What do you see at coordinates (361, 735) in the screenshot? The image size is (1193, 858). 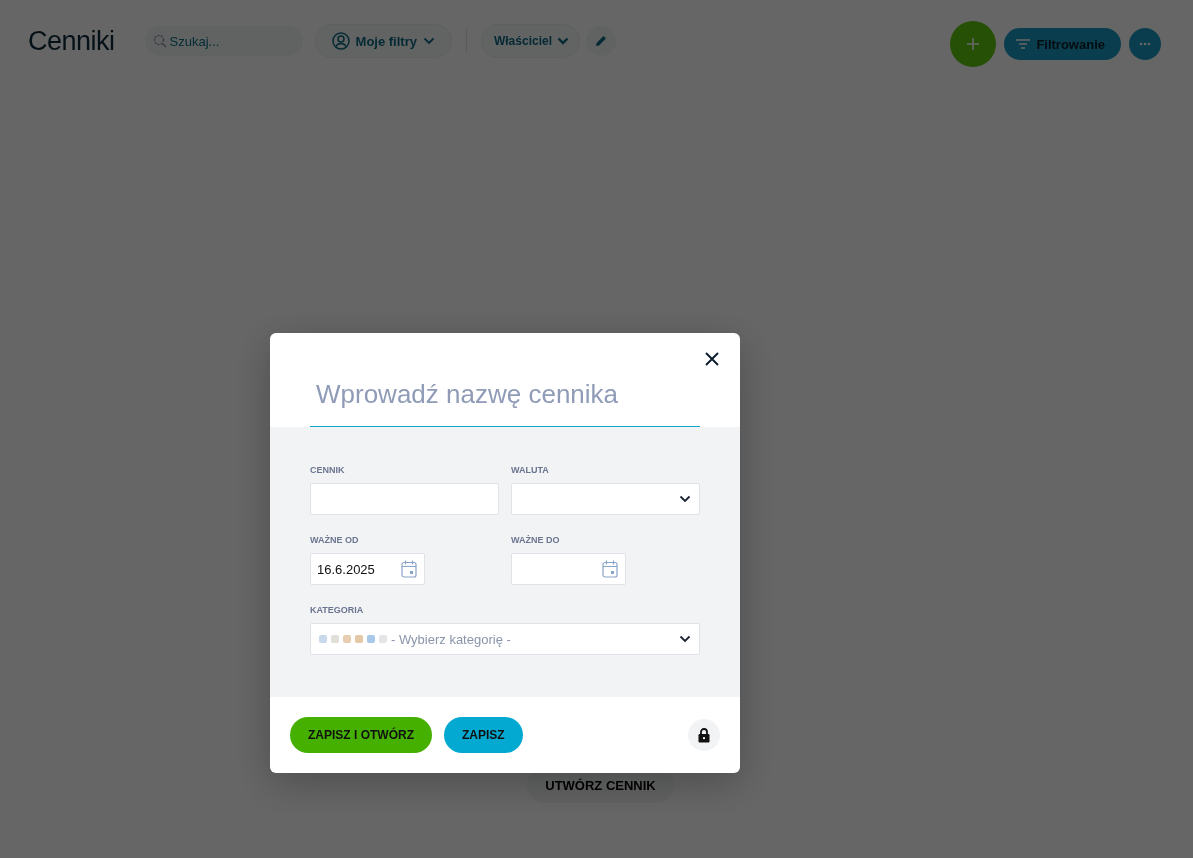 I see `save-and-open-button: ZAPISZ I OTWÓRZ` at bounding box center [361, 735].